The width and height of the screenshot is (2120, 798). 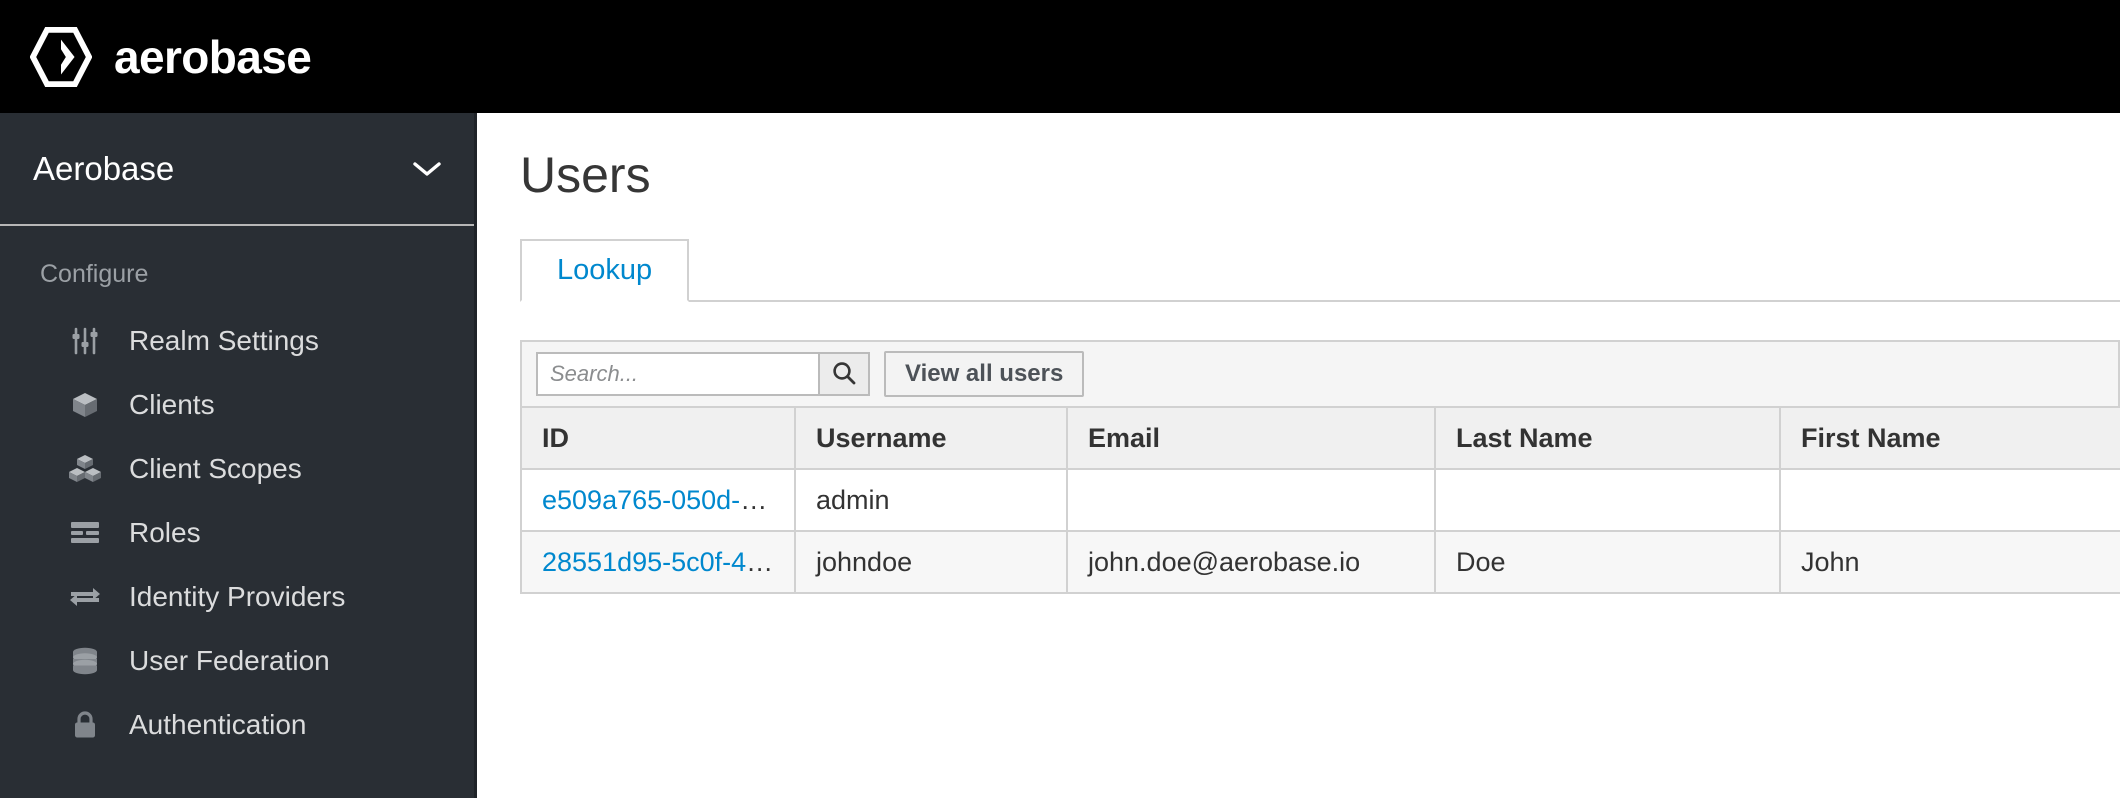 What do you see at coordinates (1607, 562) in the screenshot?
I see `user-last-name-cell: Doe` at bounding box center [1607, 562].